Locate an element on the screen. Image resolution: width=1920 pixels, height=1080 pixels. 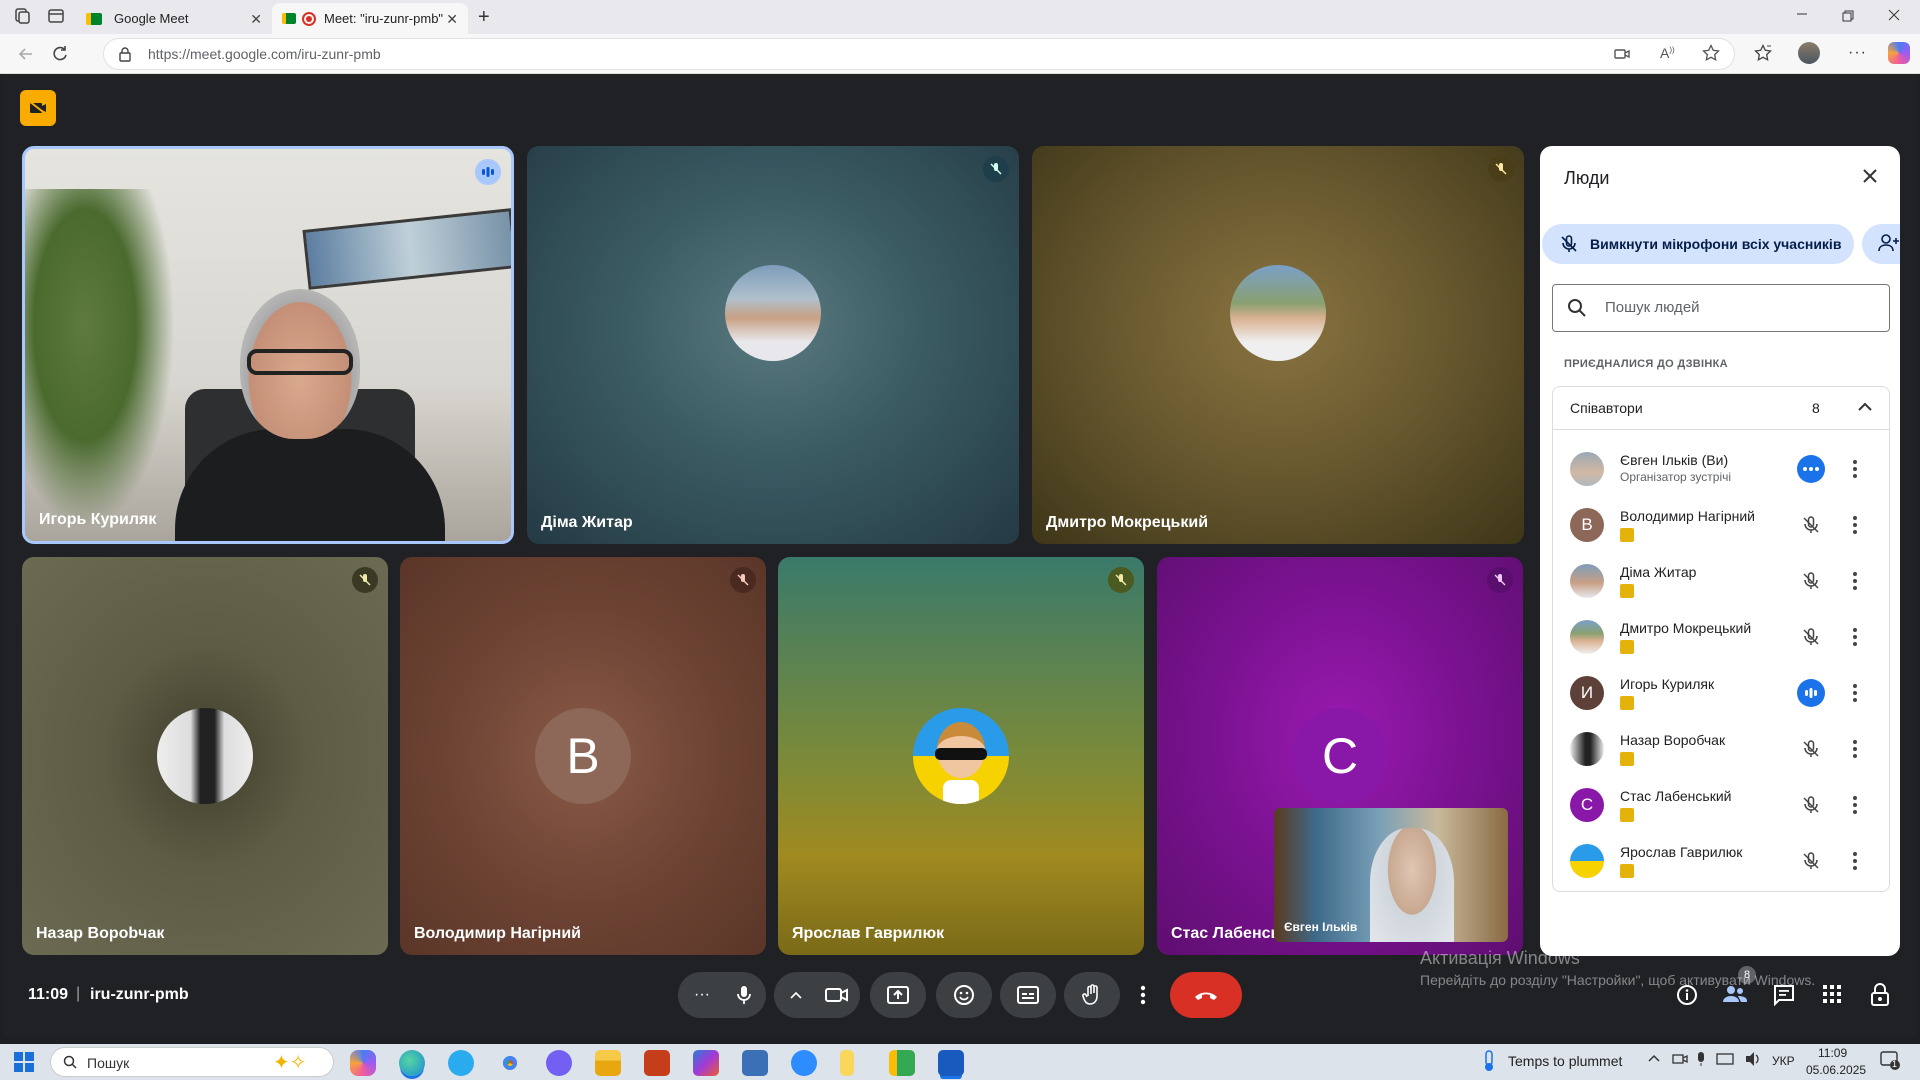
participant-name: Діма Житар is located at coordinates (1658, 572).